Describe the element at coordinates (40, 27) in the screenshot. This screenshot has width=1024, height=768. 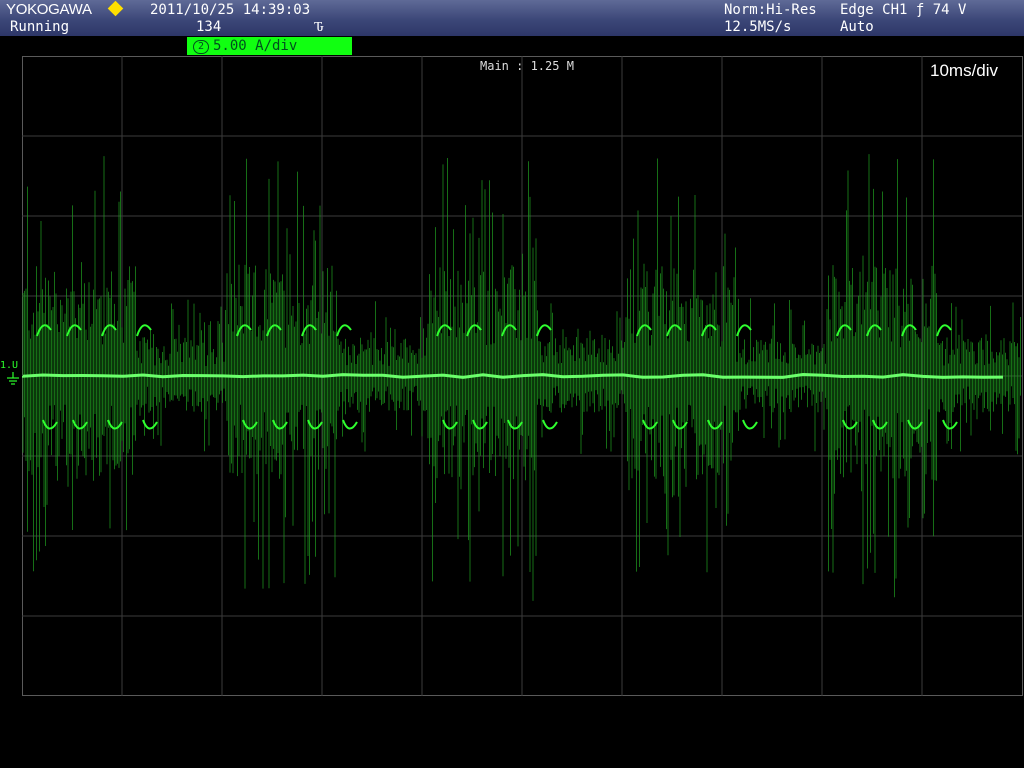
I see `run-status: Running` at that location.